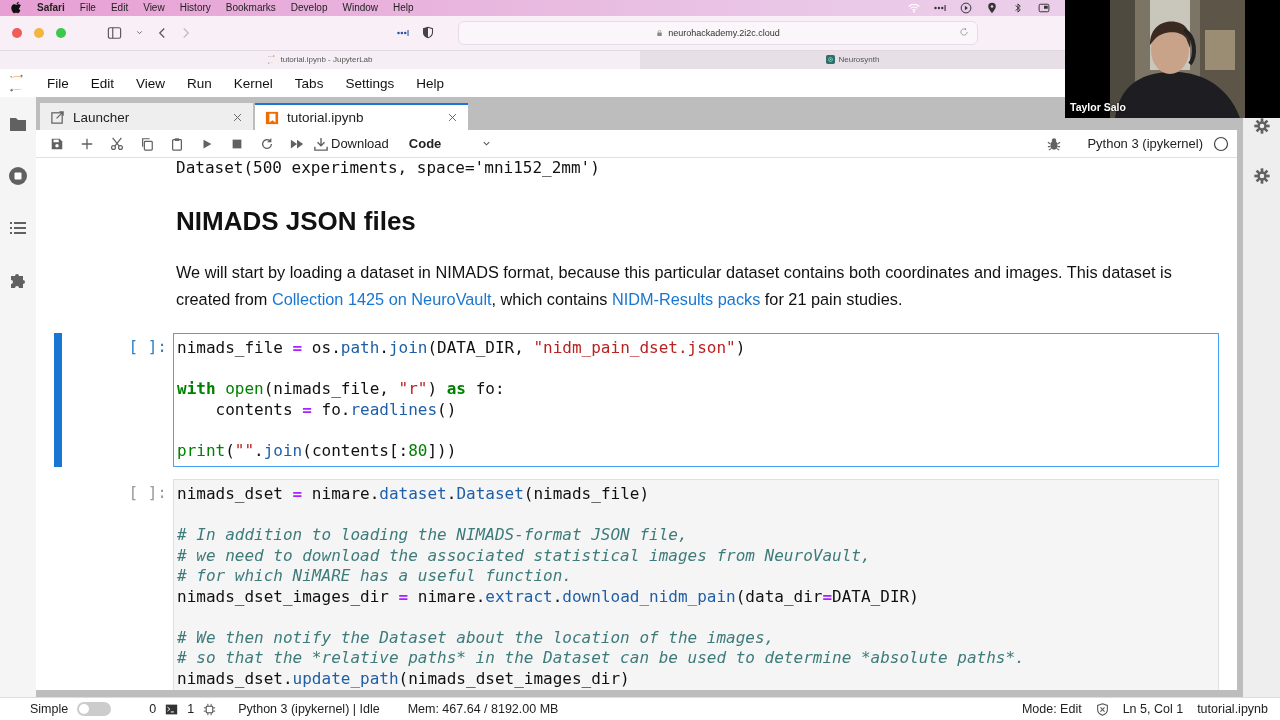 This screenshot has width=1280, height=720. I want to click on paragraph: We will start by loading a dataset in NIMADS format, because this particular dataset contains both coordinates and images. This dataset is created from Collection 1425 on NeuroVault, which contains NIDM-Results packs for 21 pain studies., so click(674, 286).